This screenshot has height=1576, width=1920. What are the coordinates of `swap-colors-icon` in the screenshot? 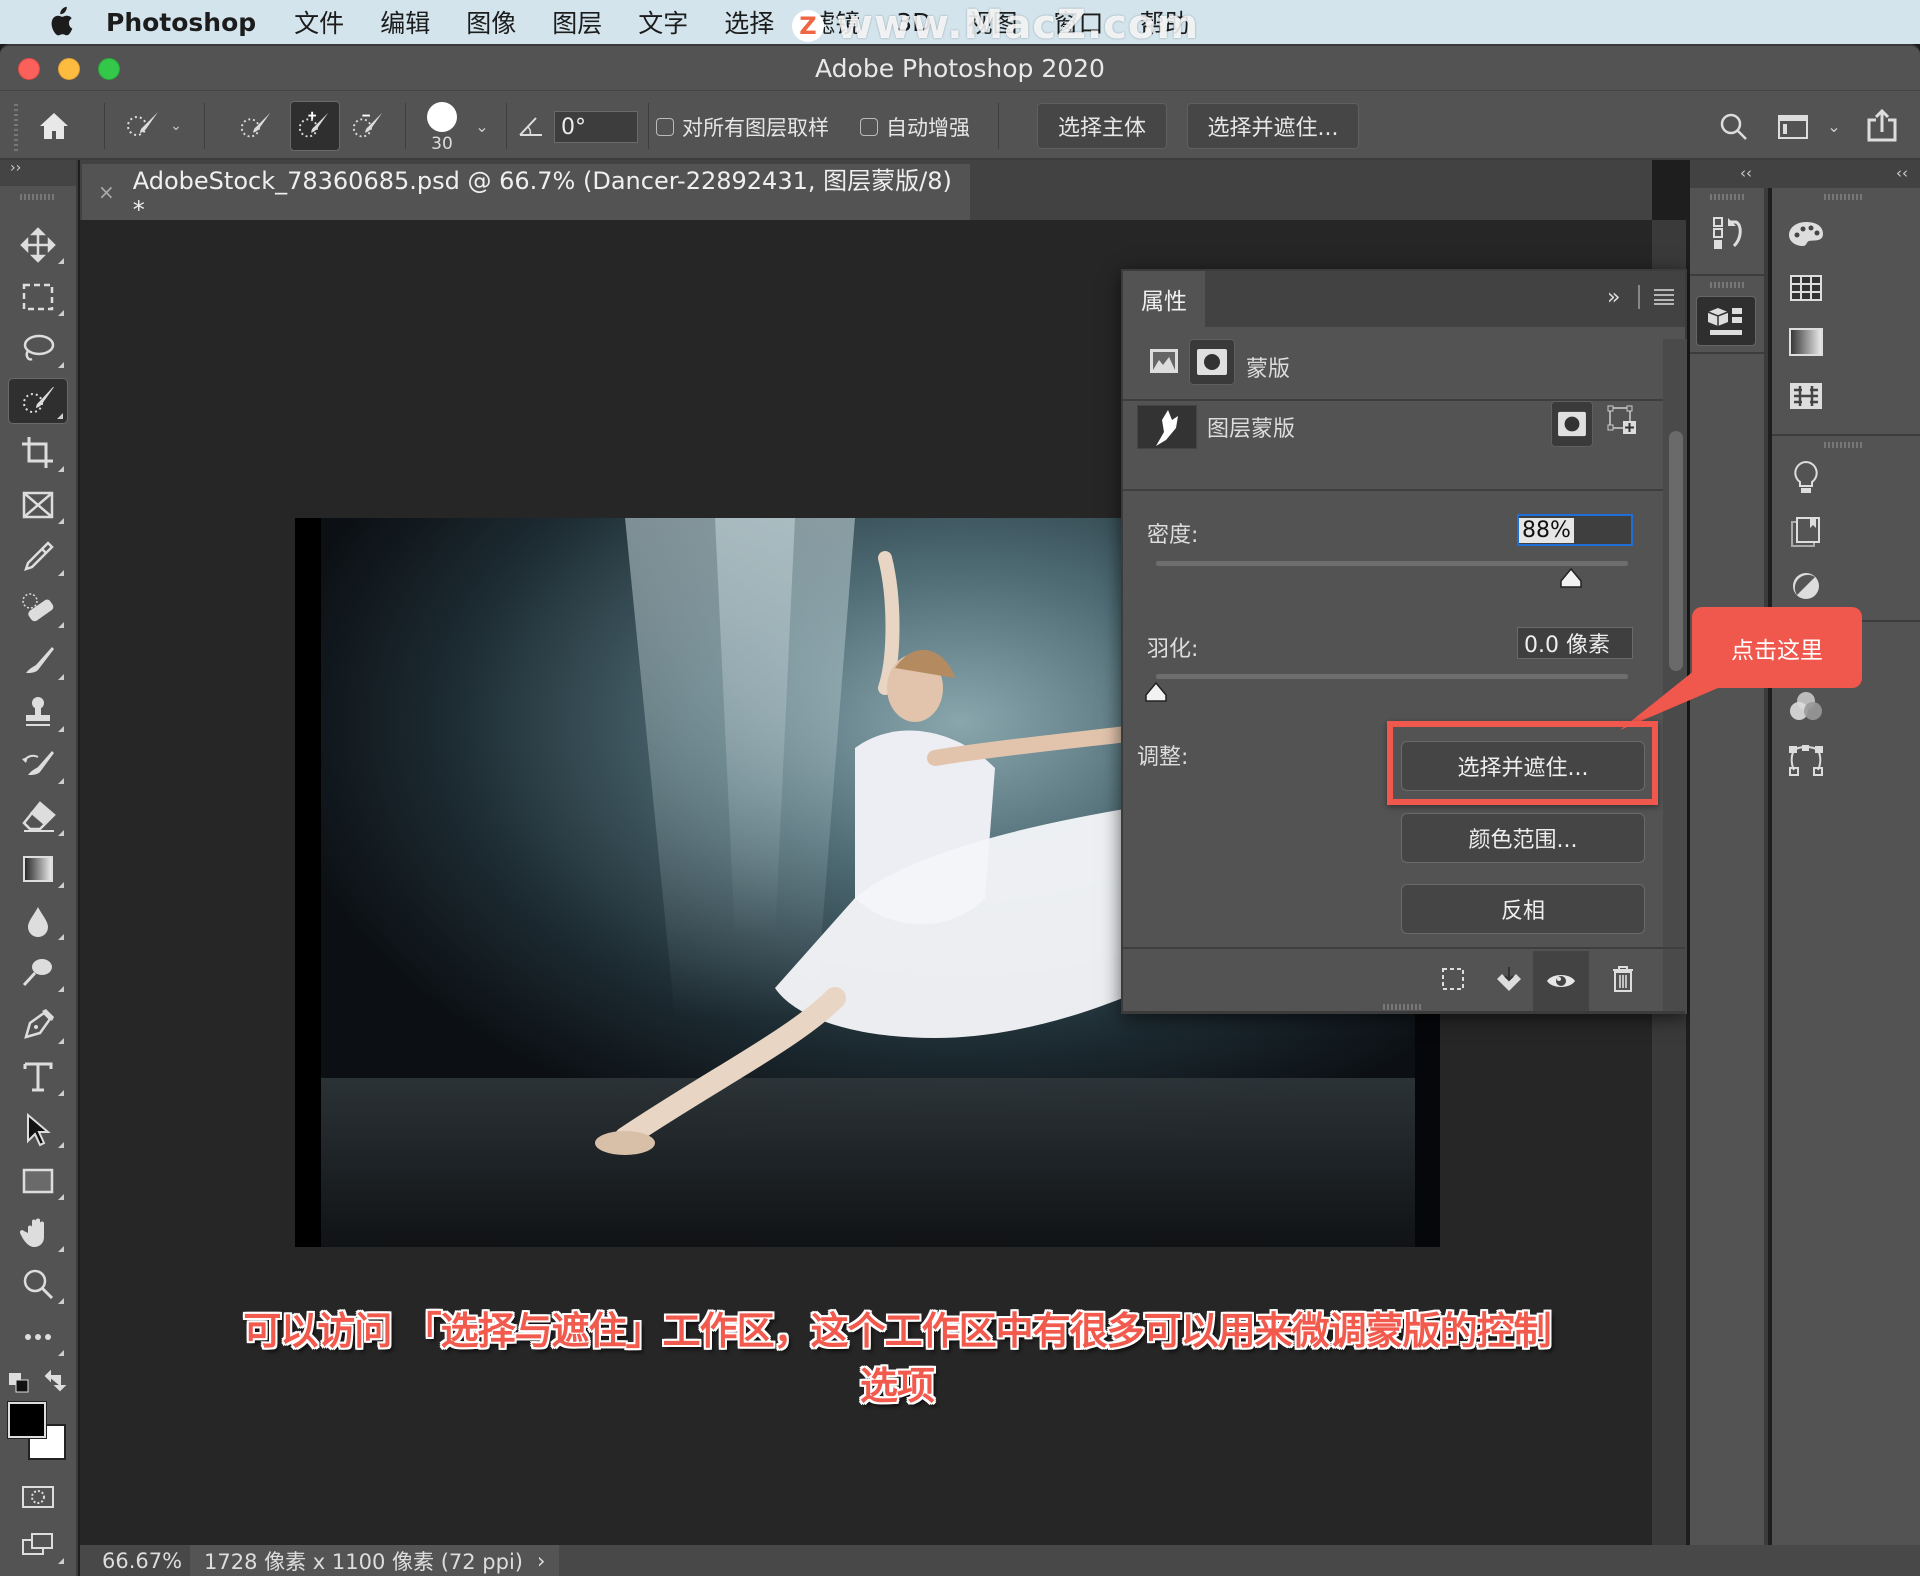 It's located at (56, 1382).